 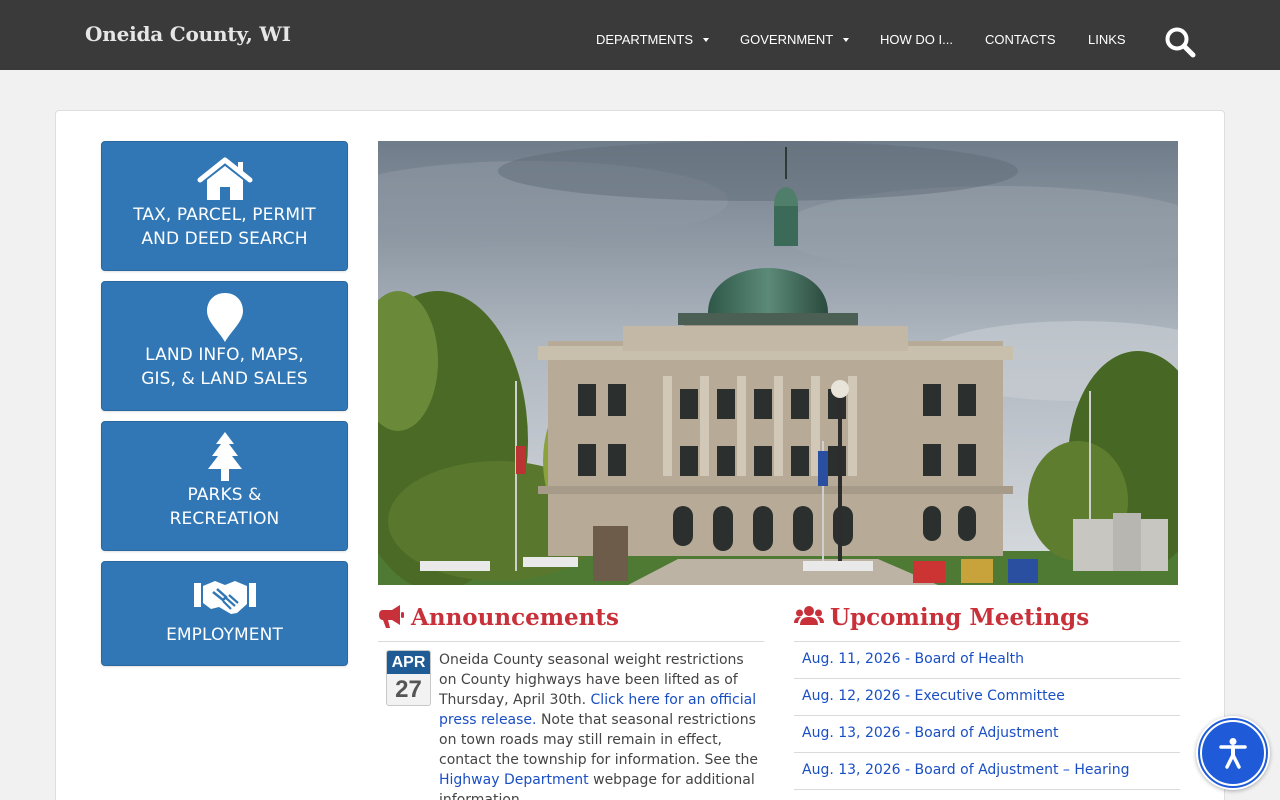 I want to click on accessibility-icon, so click(x=1233, y=753).